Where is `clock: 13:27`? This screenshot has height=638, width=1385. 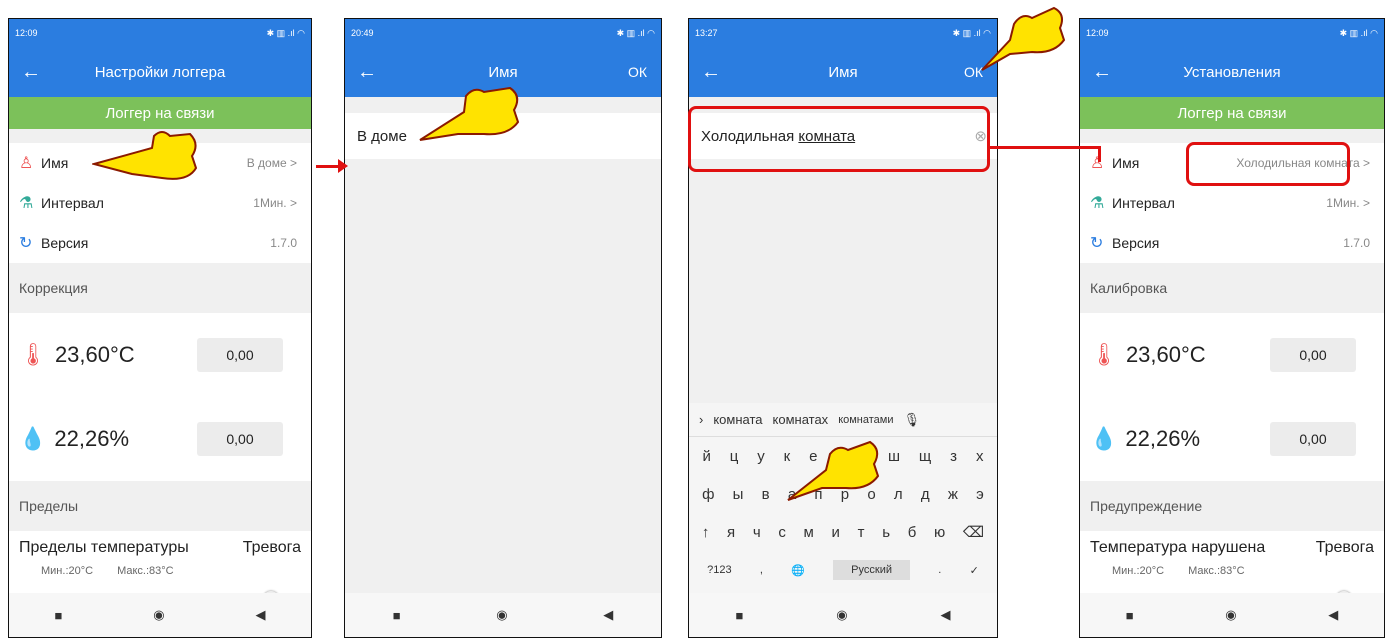
clock: 13:27 is located at coordinates (706, 33).